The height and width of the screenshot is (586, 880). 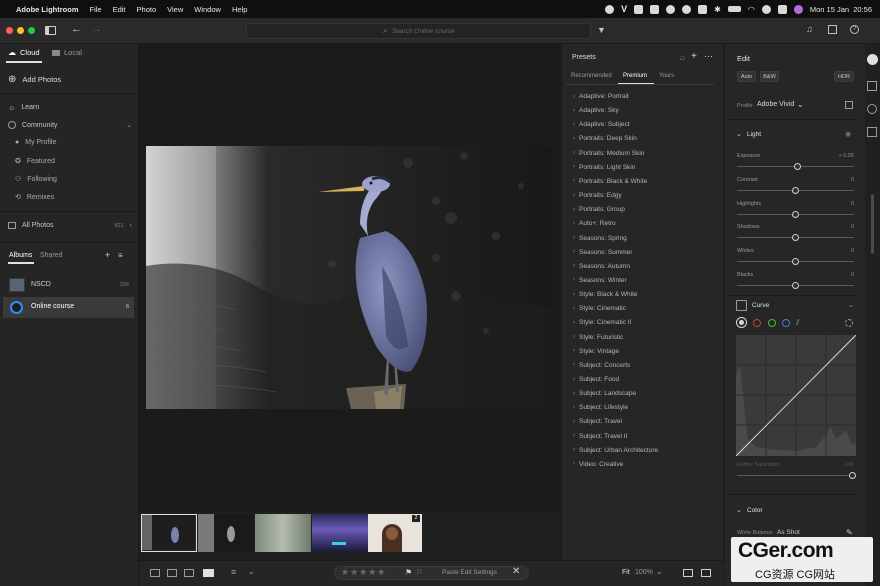 What do you see at coordinates (147, 9) in the screenshot?
I see `menu-photo: Photo` at bounding box center [147, 9].